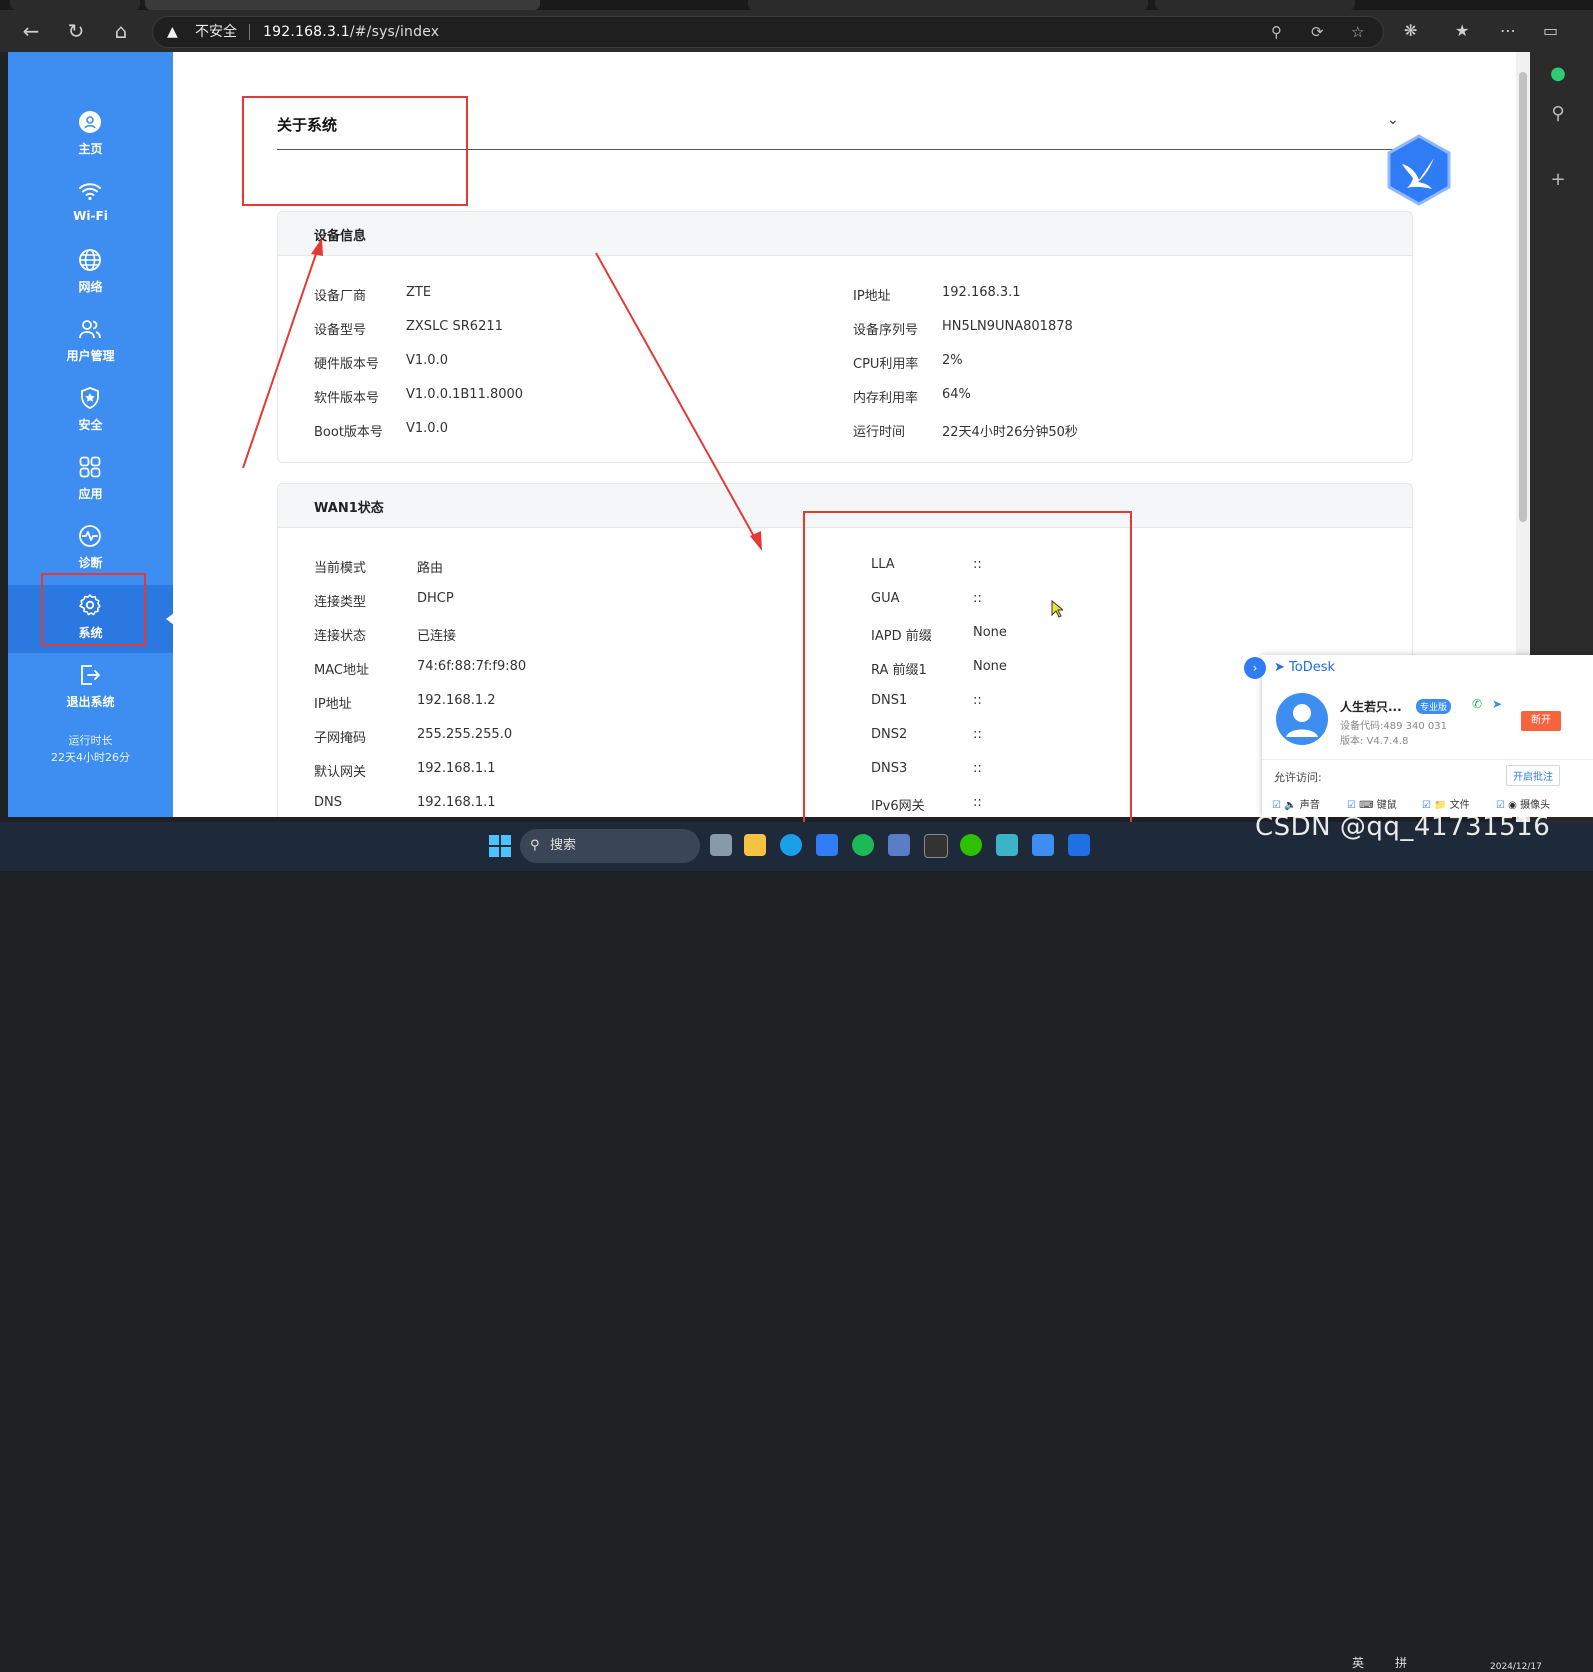  What do you see at coordinates (1434, 706) in the screenshot?
I see `pro-badge: 专业版` at bounding box center [1434, 706].